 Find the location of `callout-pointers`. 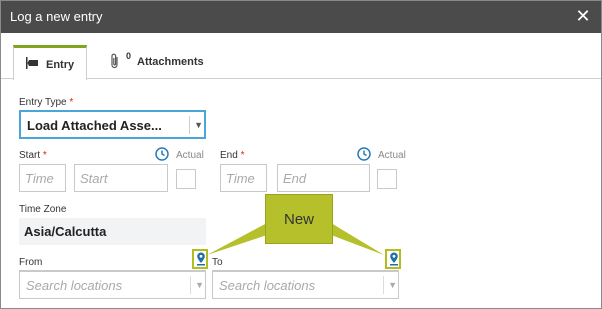

callout-pointers is located at coordinates (295, 239).